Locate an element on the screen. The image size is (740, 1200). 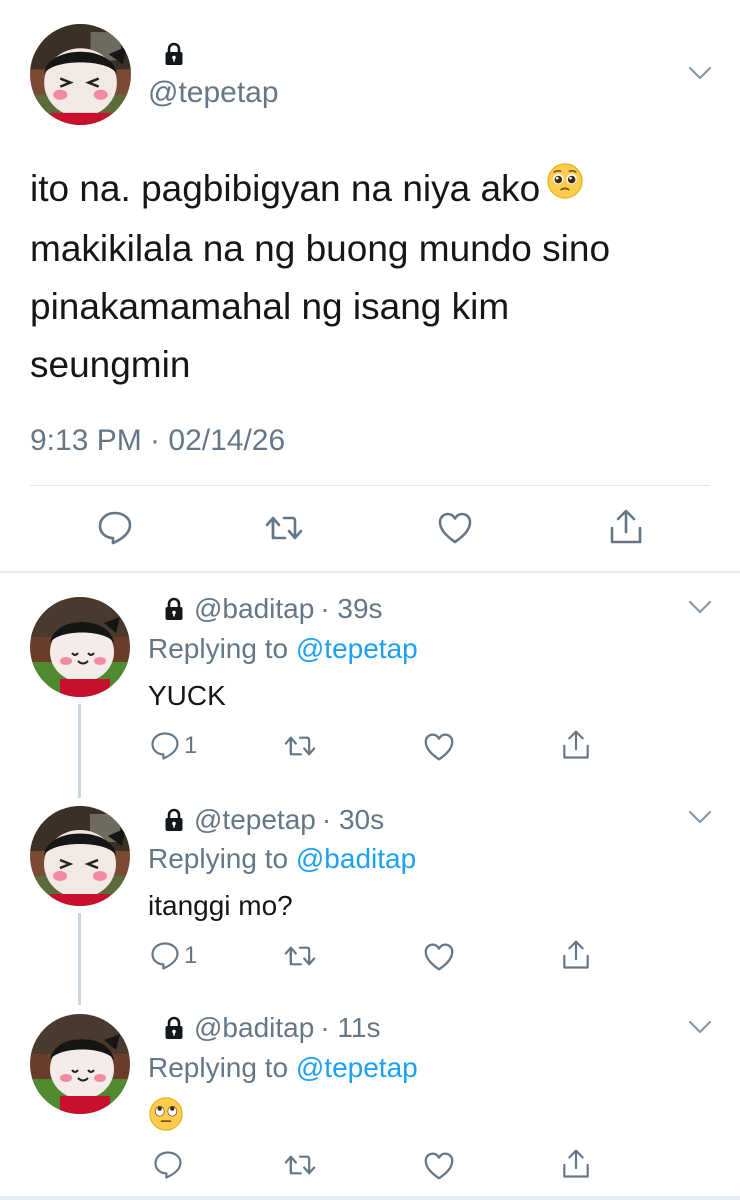
mention-link: @baditap is located at coordinates (356, 858).